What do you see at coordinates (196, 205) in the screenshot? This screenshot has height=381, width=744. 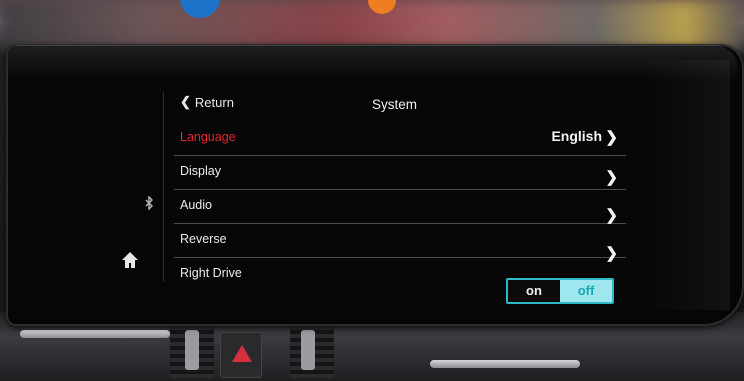 I see `menu-item-label: Audio` at bounding box center [196, 205].